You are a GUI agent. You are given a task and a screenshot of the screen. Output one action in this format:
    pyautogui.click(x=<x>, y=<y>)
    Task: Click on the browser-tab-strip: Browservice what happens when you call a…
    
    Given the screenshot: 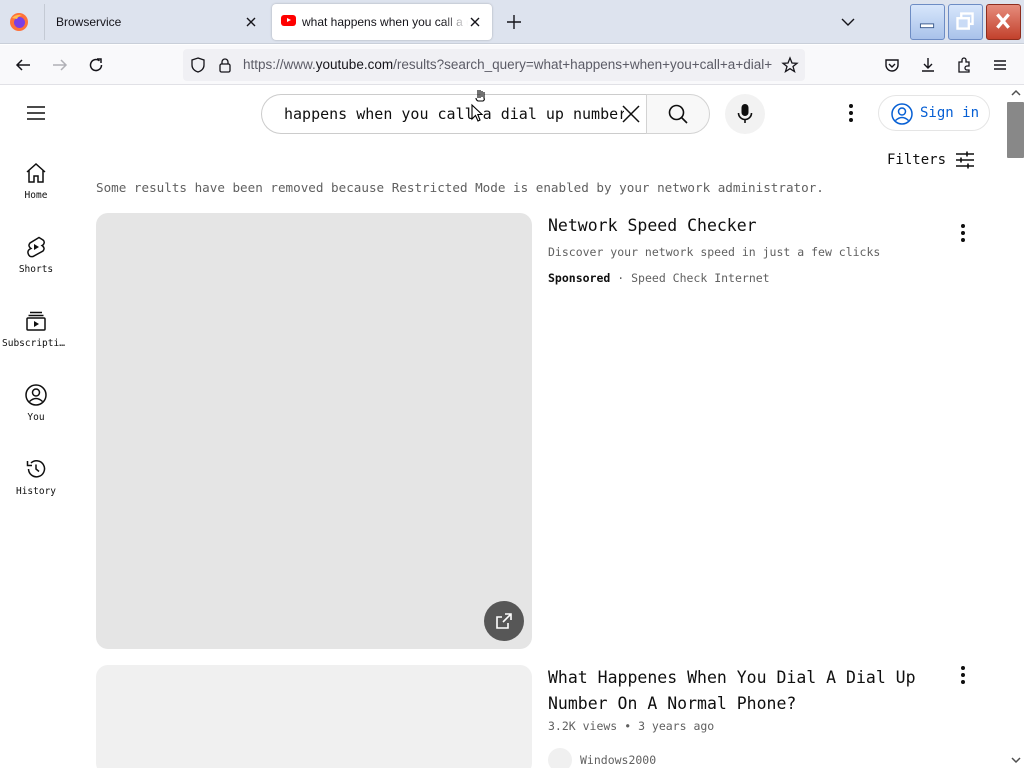 What is the action you would take?
    pyautogui.click(x=512, y=22)
    